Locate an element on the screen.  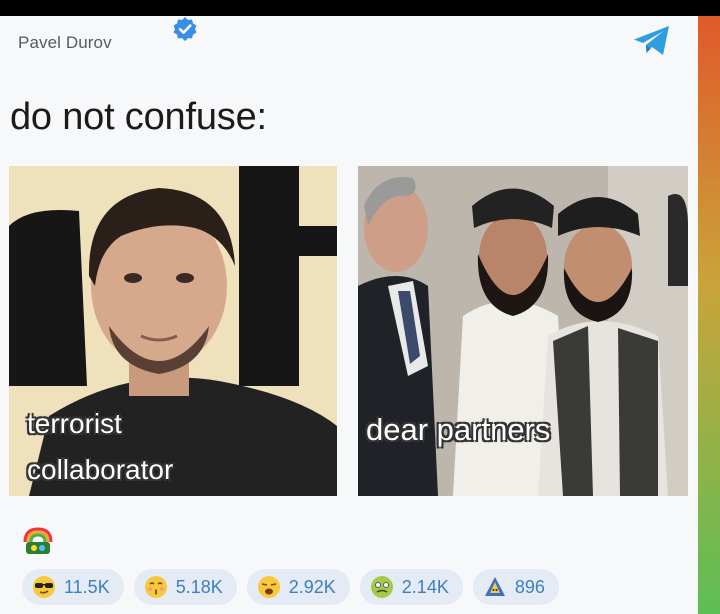
kissing-face-icon is located at coordinates (155, 587).